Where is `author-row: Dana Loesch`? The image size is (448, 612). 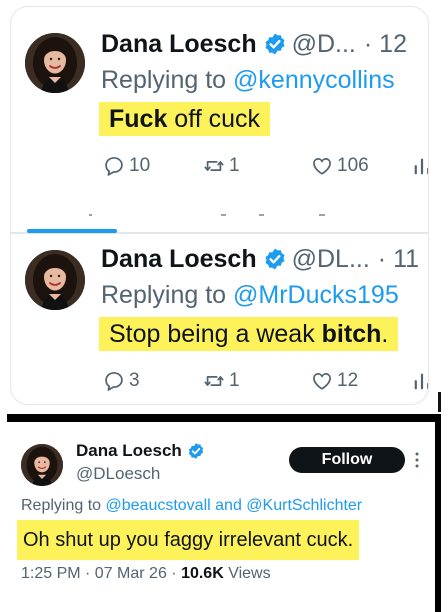
author-row: Dana Loesch is located at coordinates (140, 451).